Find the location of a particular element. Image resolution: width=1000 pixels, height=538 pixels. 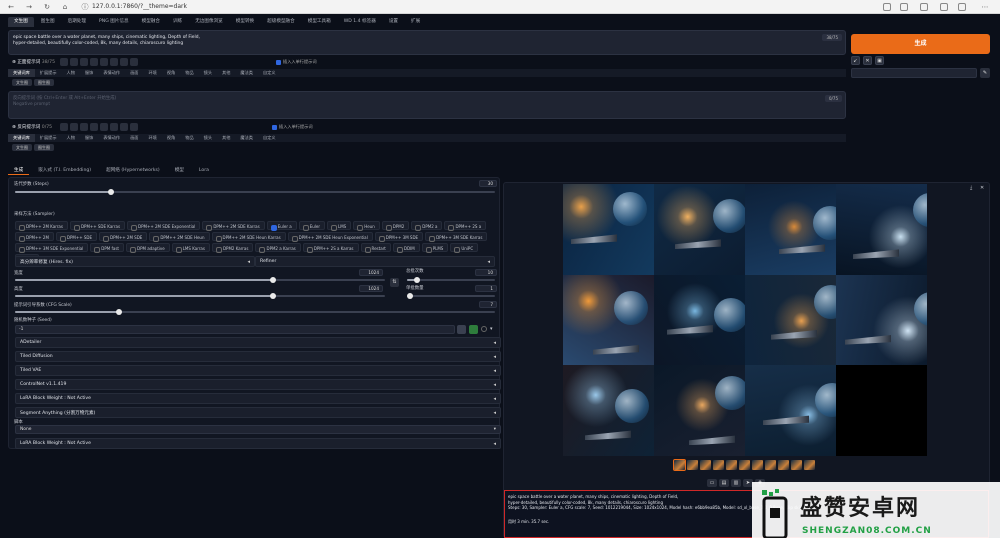

sampler-option: LMS is located at coordinates (339, 226).